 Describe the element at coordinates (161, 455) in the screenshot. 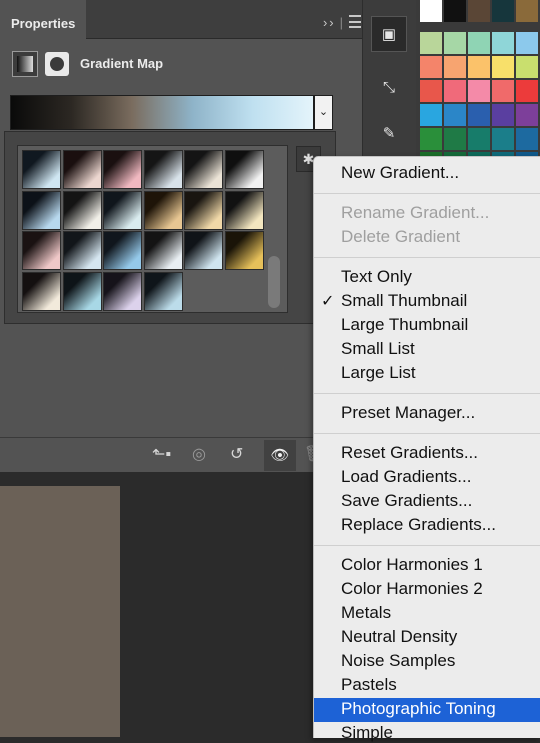

I see `clip-to-layer-icon: ⬑▪` at that location.